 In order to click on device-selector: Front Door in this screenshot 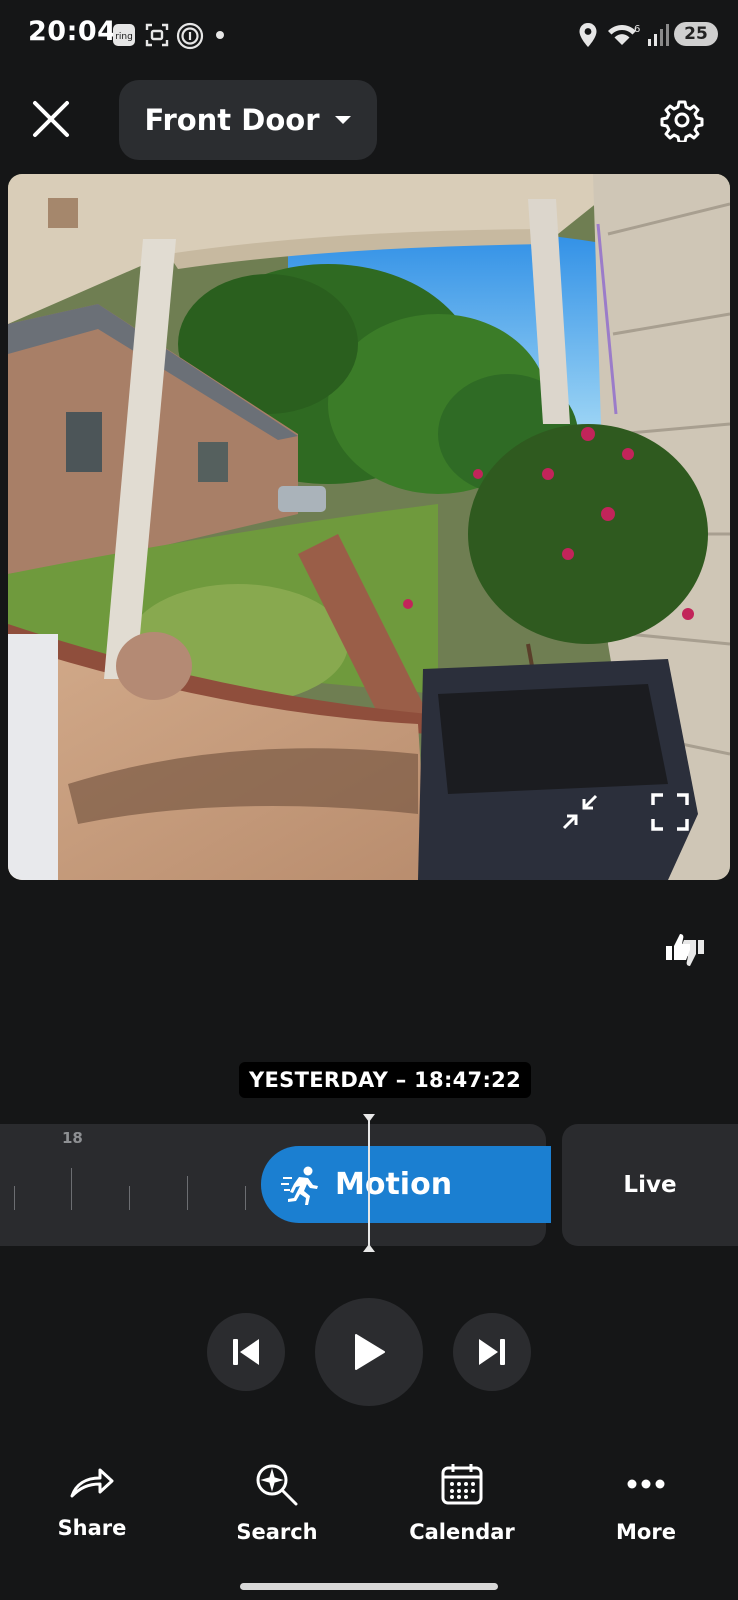, I will do `click(248, 120)`.